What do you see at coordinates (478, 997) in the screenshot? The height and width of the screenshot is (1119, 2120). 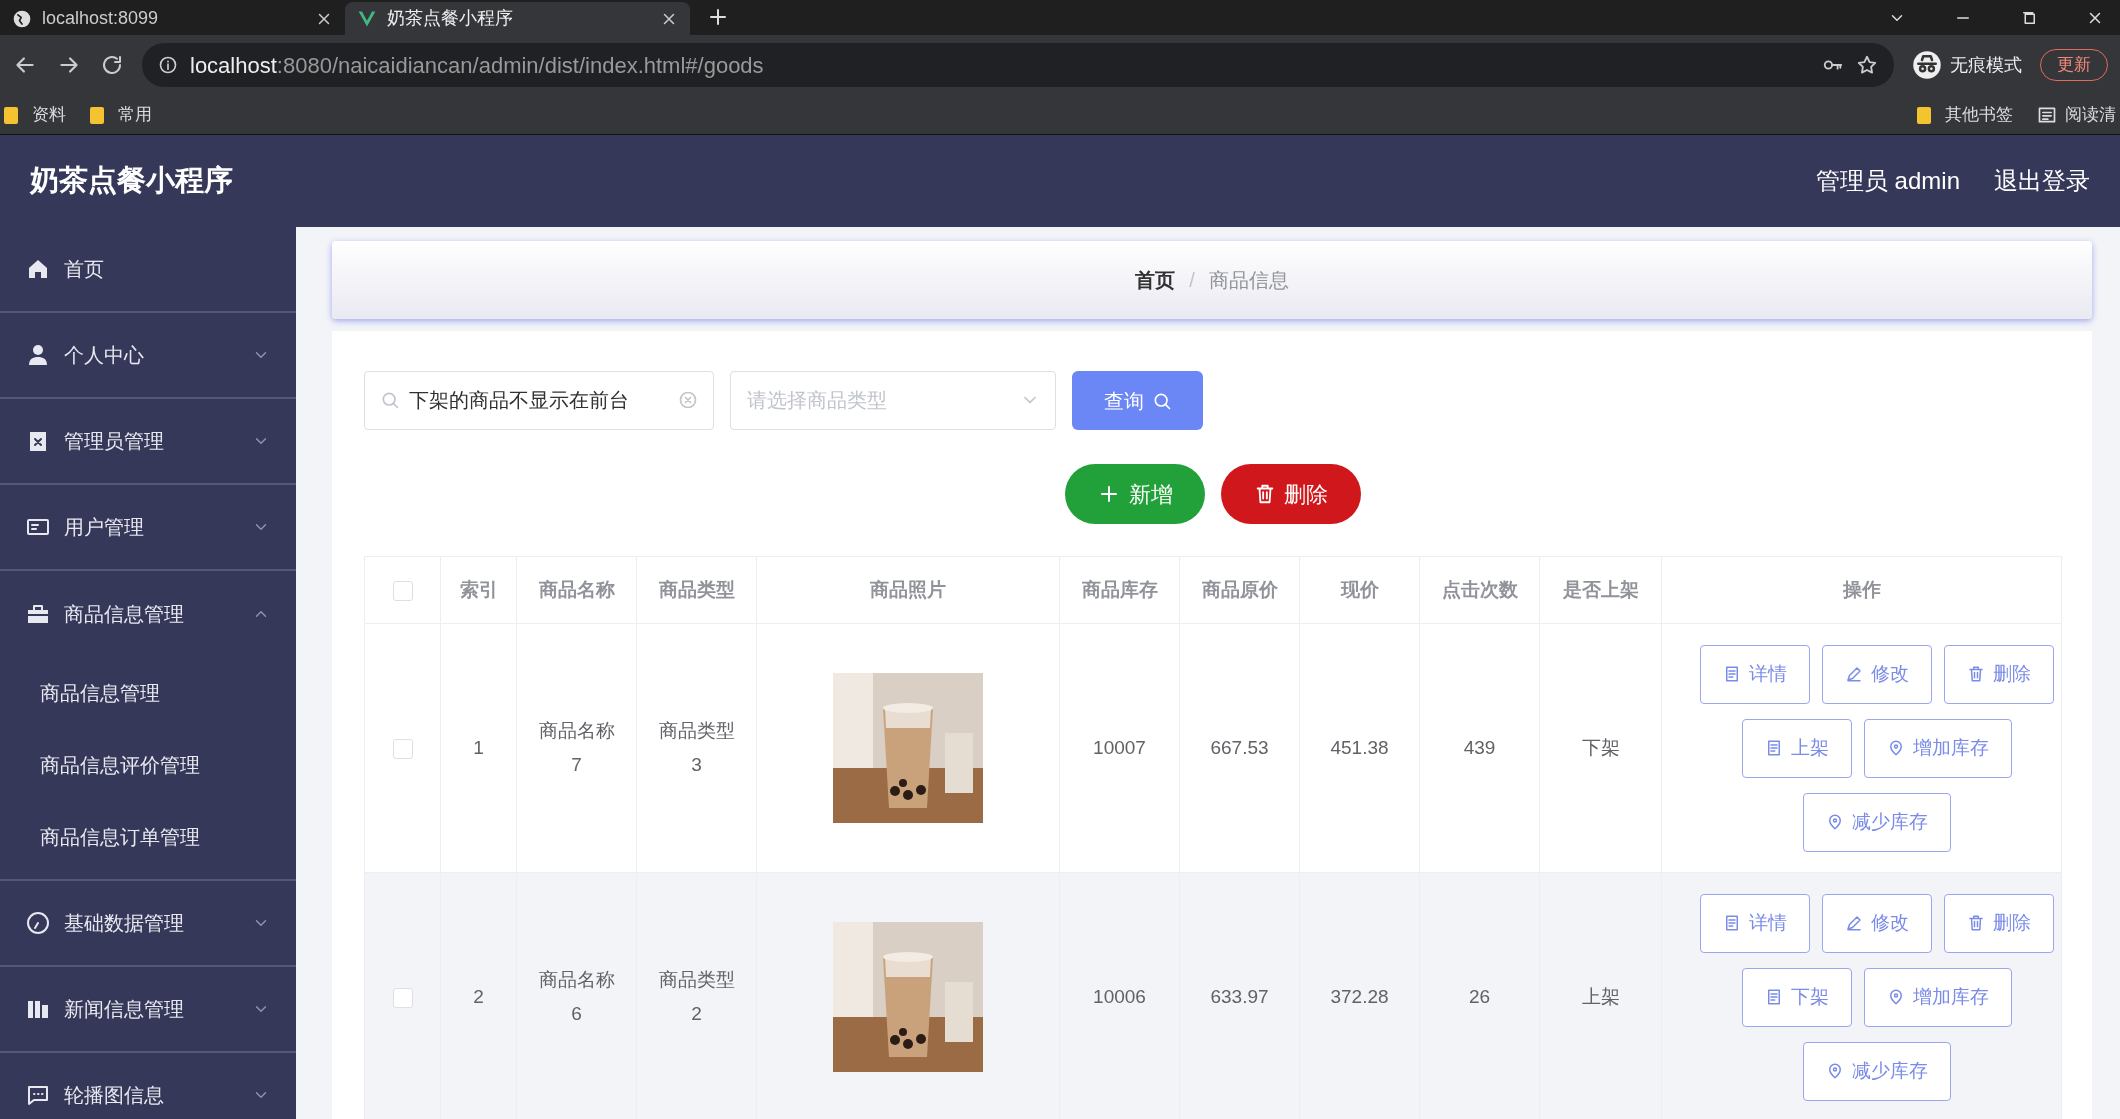 I see `table-cell-text: 2` at bounding box center [478, 997].